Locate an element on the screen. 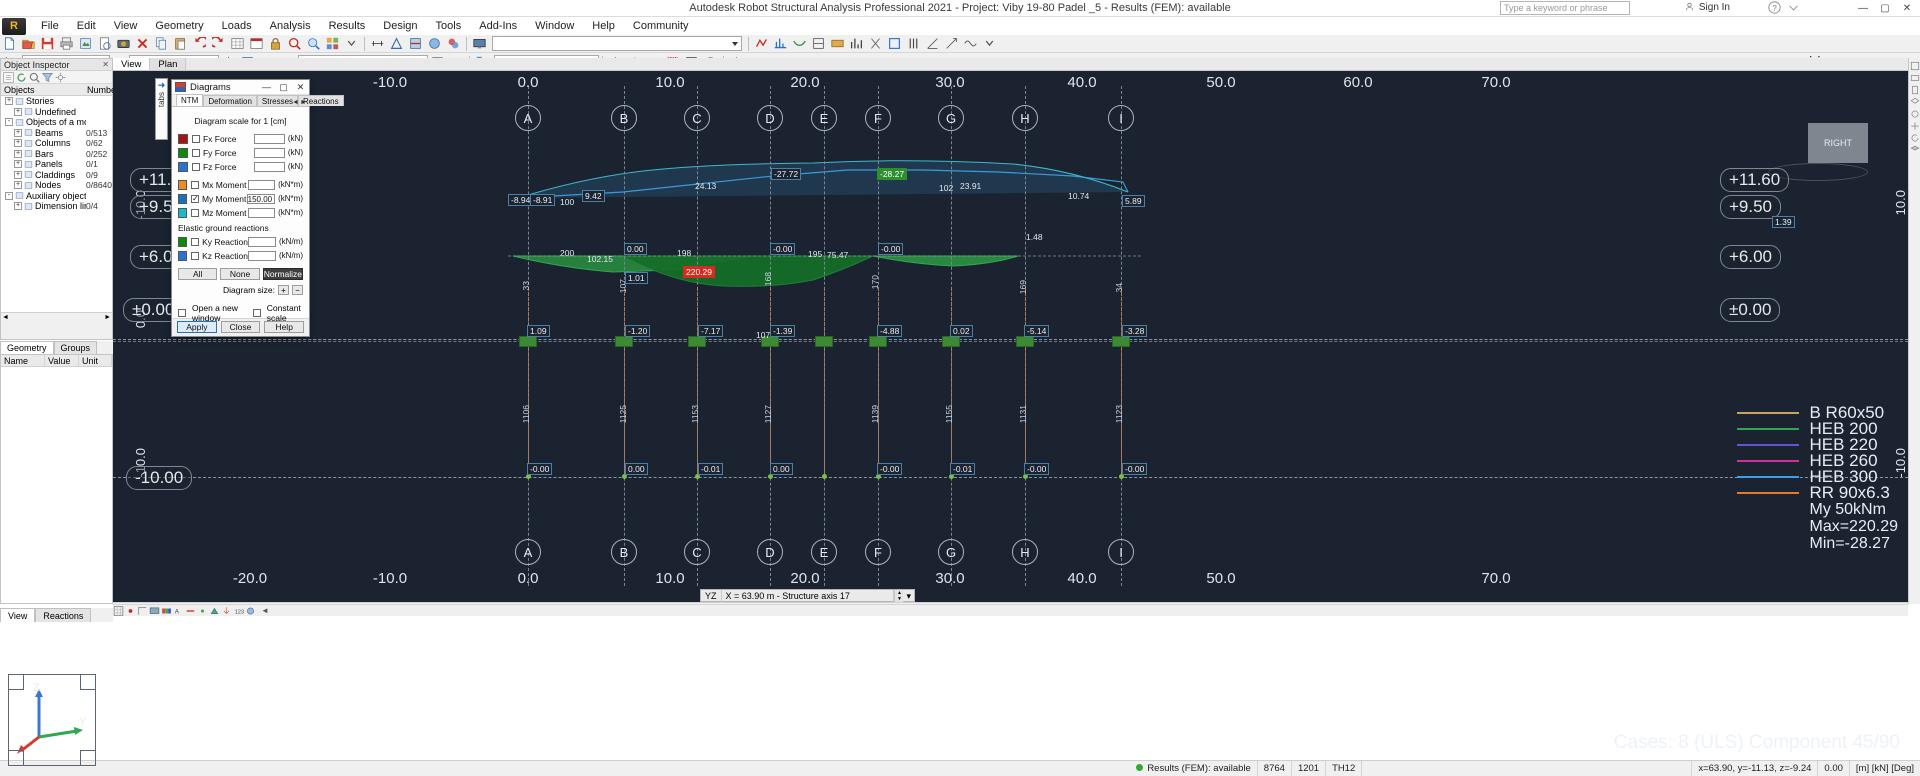 Image resolution: width=1920 pixels, height=776 pixels. grid-bubble-top-D: D is located at coordinates (770, 118).